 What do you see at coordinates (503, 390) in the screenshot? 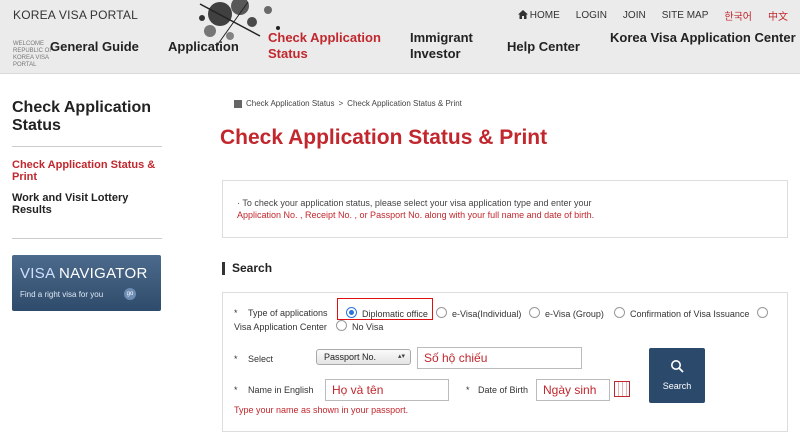
I see `date-of-birth-label: Date of Birth` at bounding box center [503, 390].